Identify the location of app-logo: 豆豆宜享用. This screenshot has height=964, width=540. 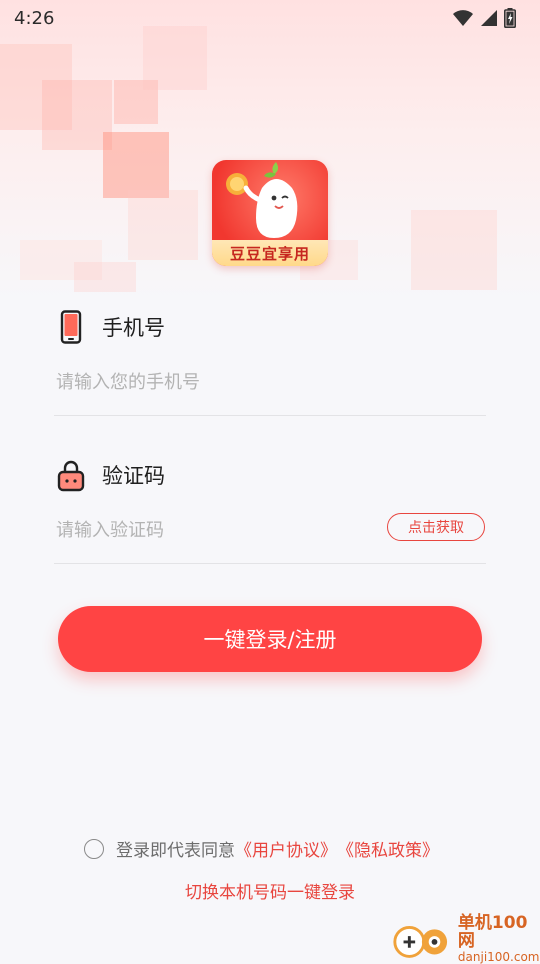
(270, 213).